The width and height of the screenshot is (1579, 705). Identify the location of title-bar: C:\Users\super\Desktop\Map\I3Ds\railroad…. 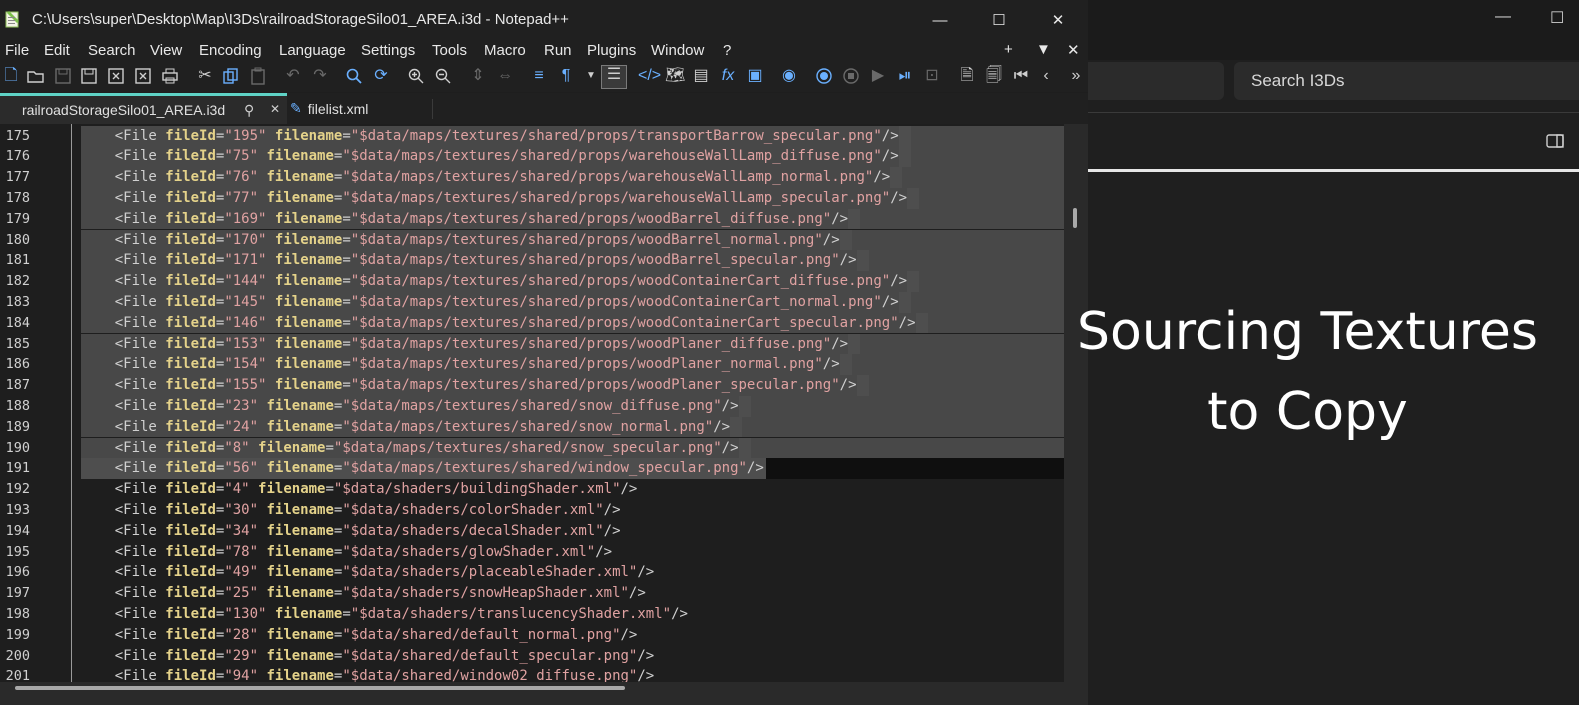
(544, 20).